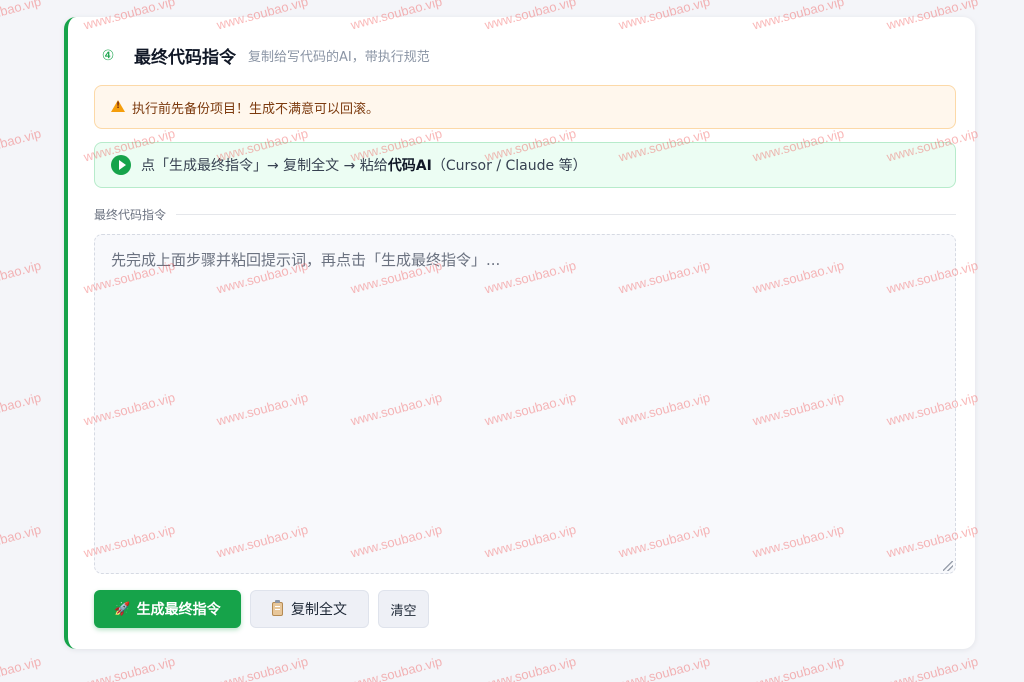 This screenshot has height=682, width=1024. What do you see at coordinates (339, 57) in the screenshot?
I see `card-subtitle: 复制给写代码的AI，带执行规范` at bounding box center [339, 57].